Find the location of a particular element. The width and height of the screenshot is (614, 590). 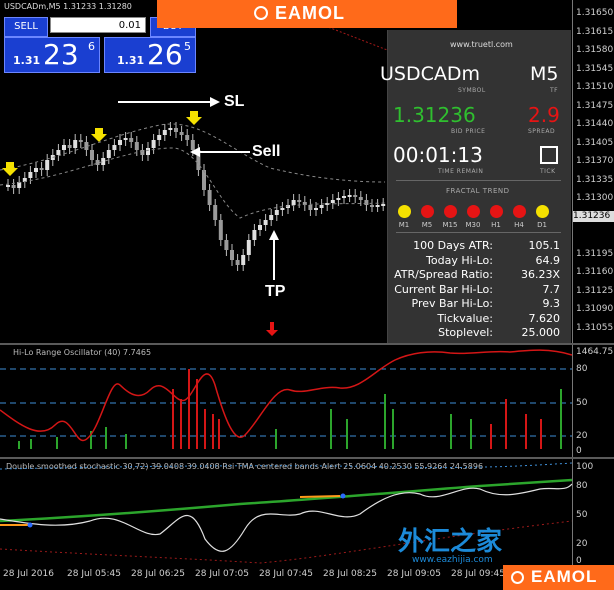

price-tick: 1.31195 is located at coordinates (595, 253).